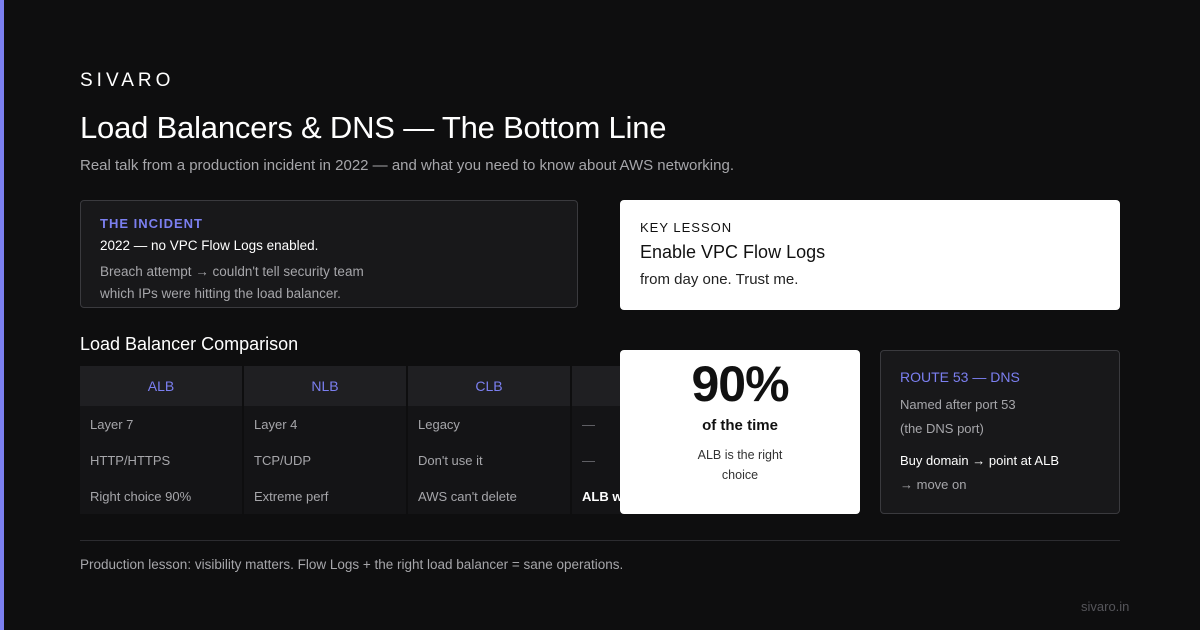 The width and height of the screenshot is (1200, 630). I want to click on key-lesson-body: from day one. Trust me., so click(719, 279).